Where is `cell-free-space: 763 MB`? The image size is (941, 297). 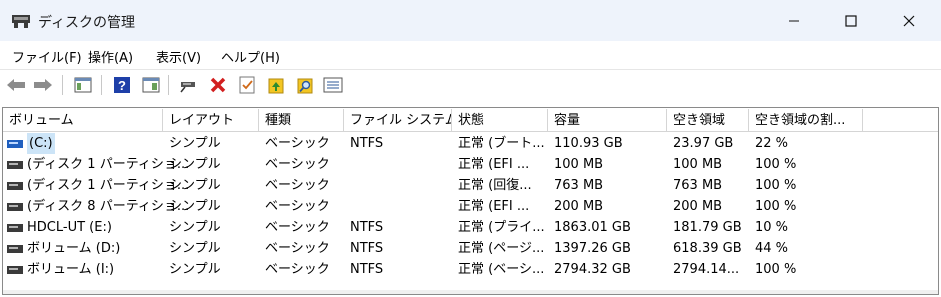
cell-free-space: 763 MB is located at coordinates (698, 185).